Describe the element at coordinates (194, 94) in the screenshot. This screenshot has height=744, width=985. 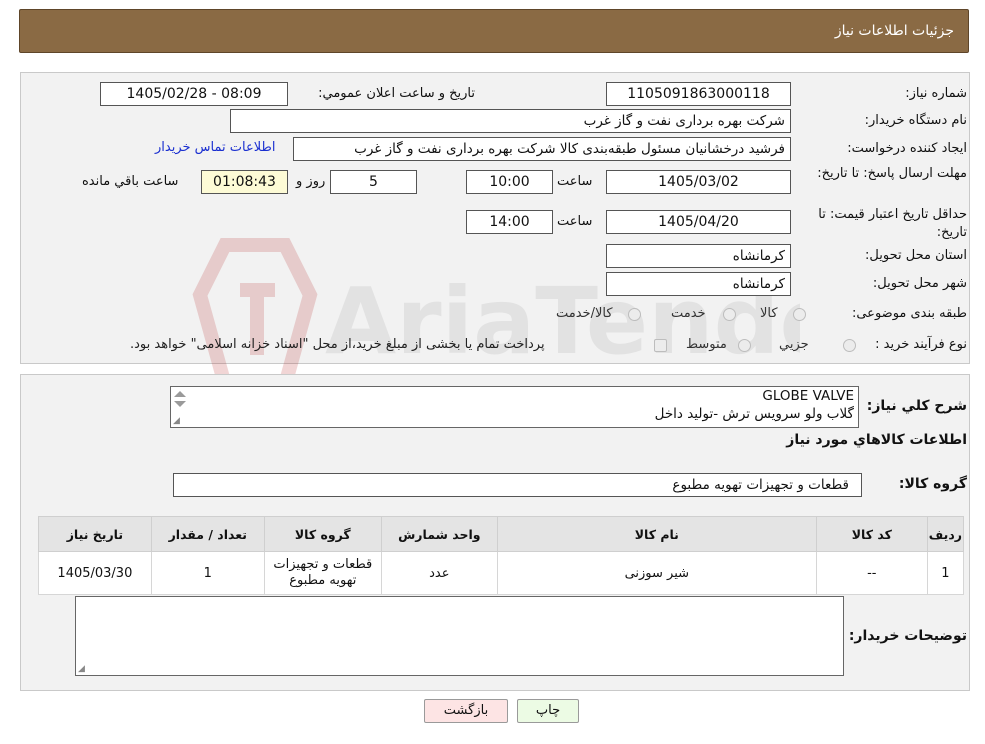
I see `announce-field: 1405/02/28 - 08:09` at that location.